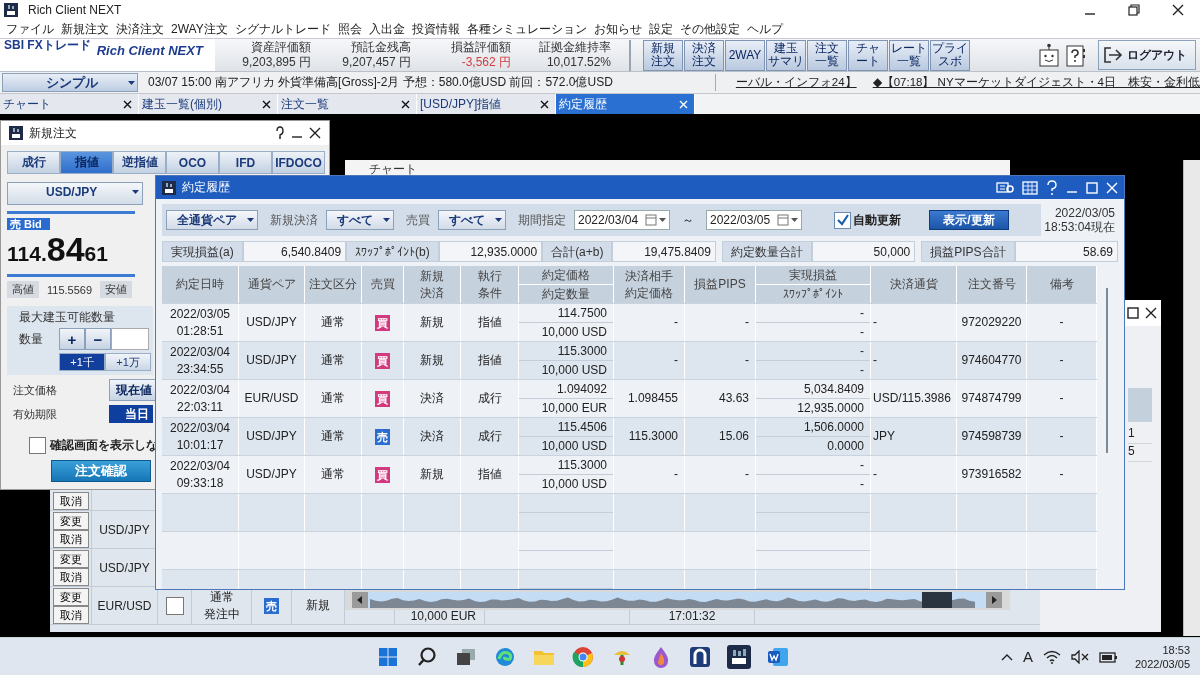 The image size is (1200, 675). What do you see at coordinates (786, 55) in the screenshot?
I see `shortcut-button: 建玉 サマリ` at bounding box center [786, 55].